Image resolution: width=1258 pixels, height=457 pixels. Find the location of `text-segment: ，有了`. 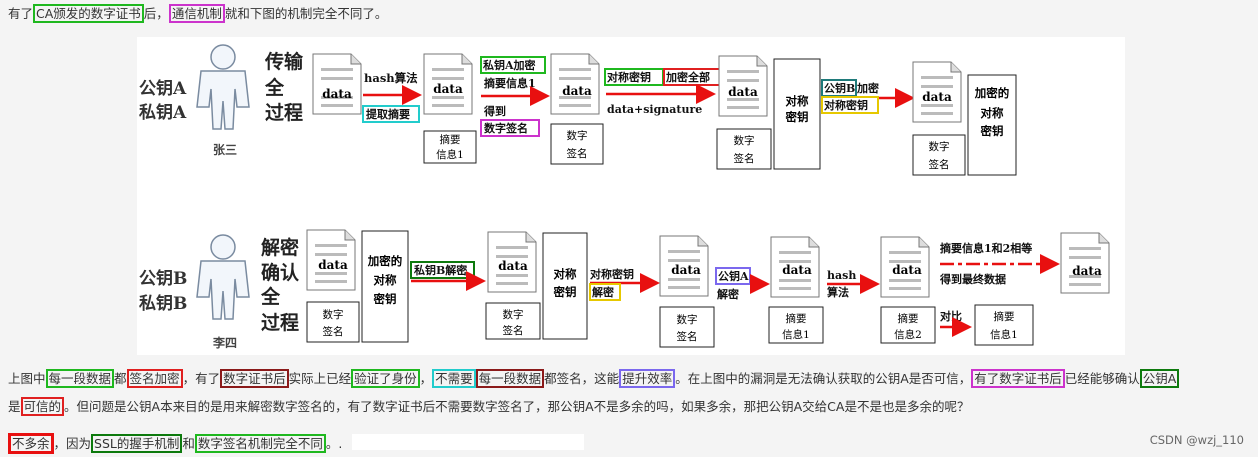

text-segment: ，有了 is located at coordinates (201, 378).